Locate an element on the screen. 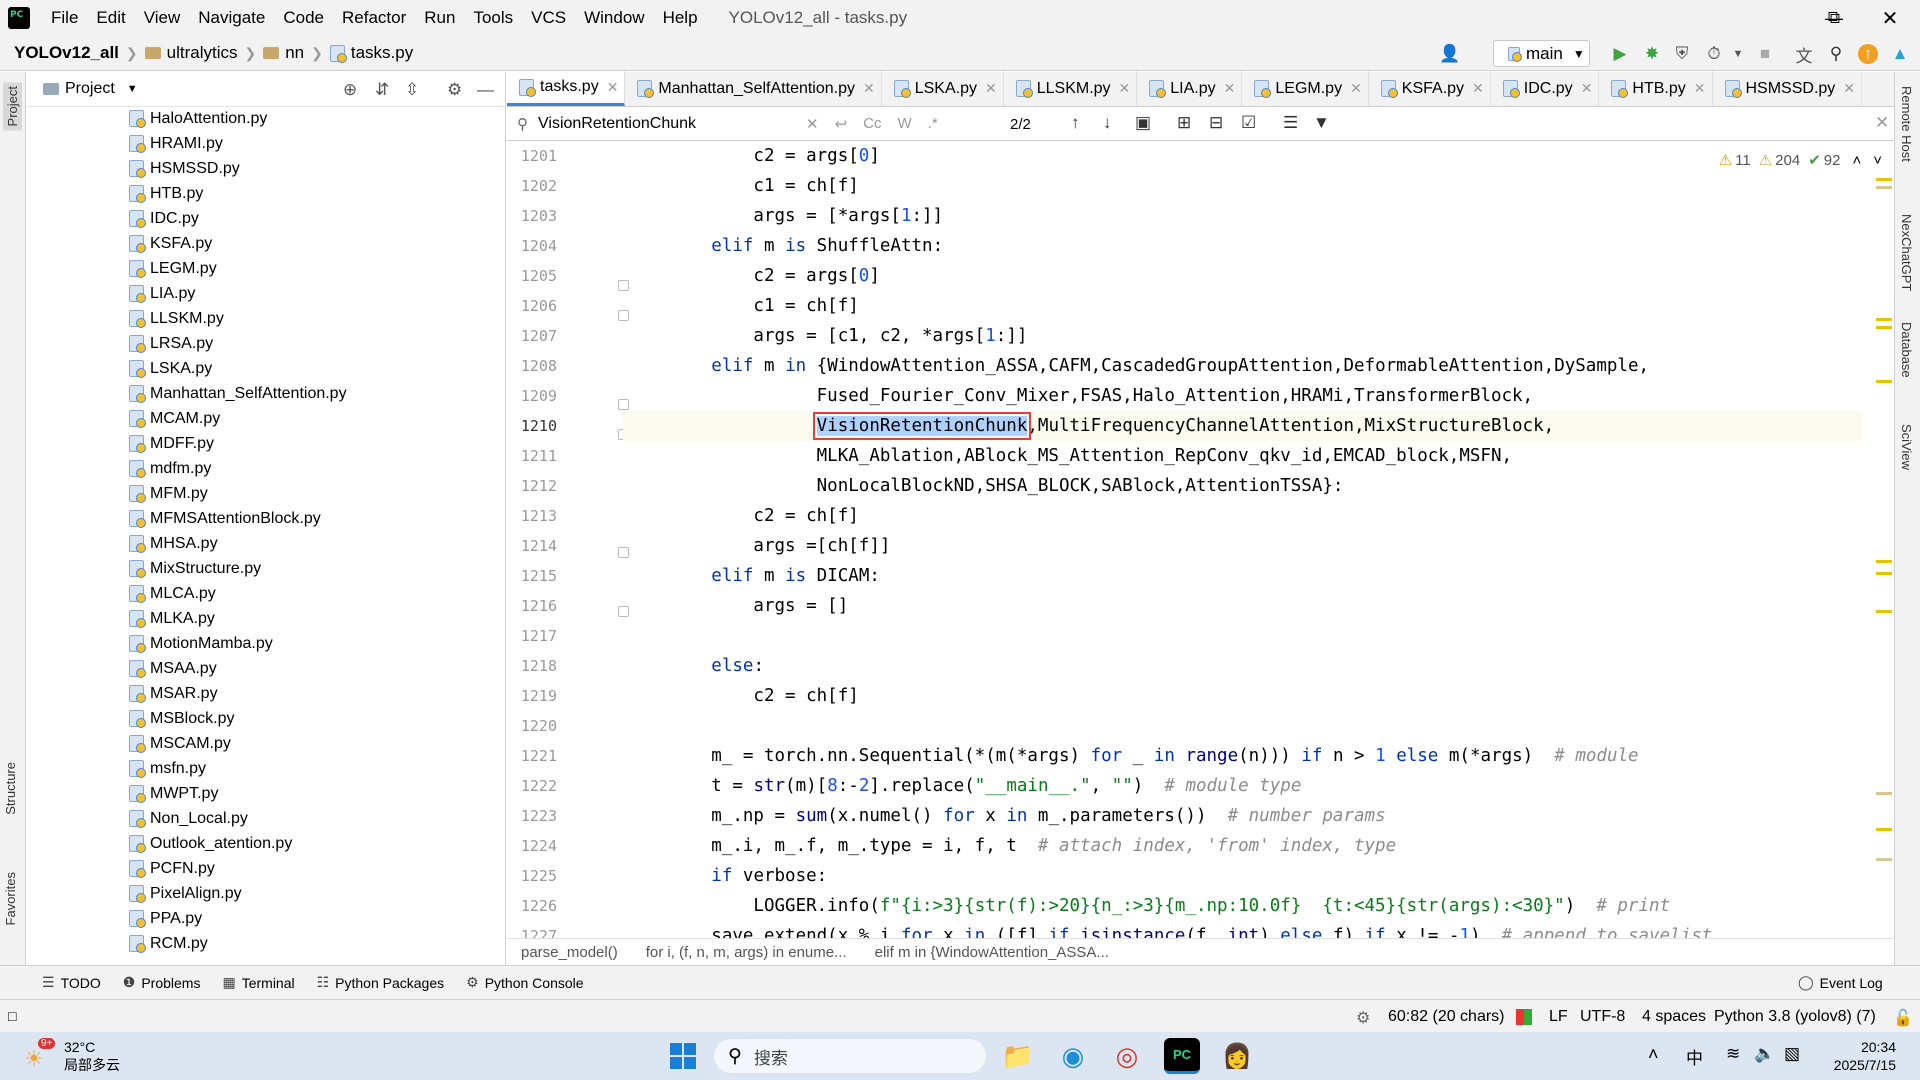  battery-icon: ▧ is located at coordinates (1792, 1054).